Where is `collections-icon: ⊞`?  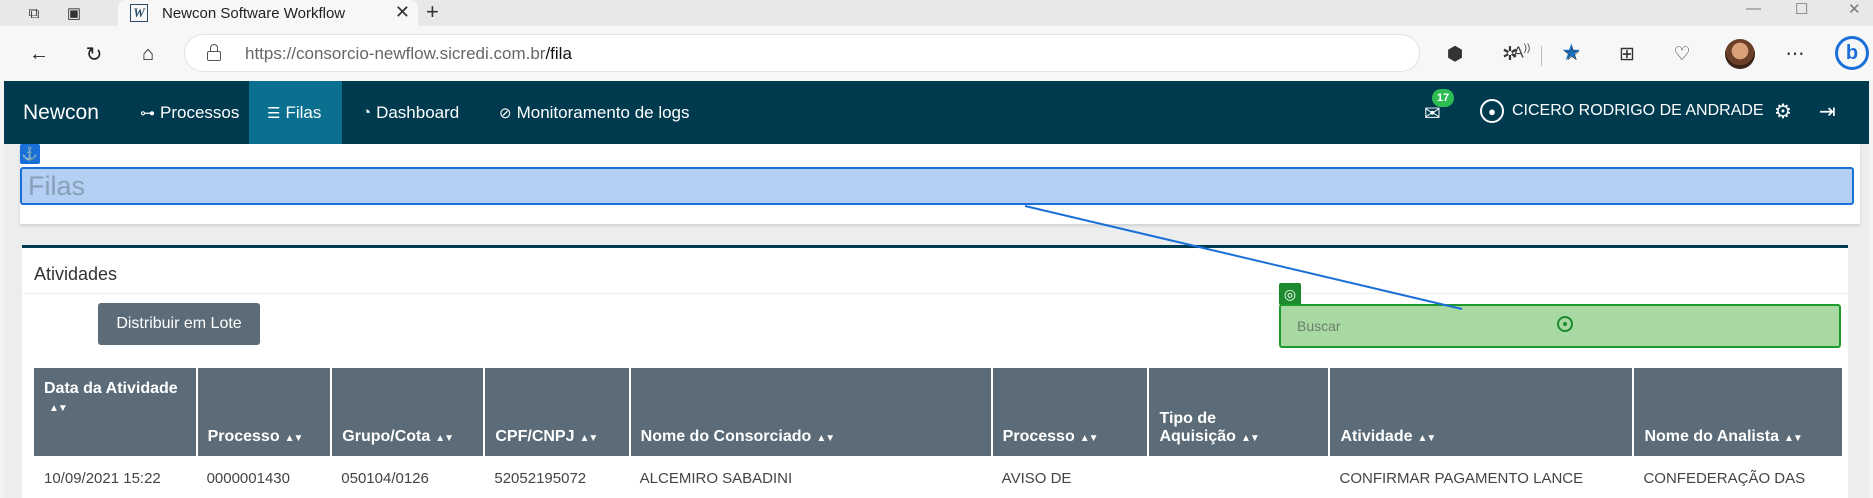 collections-icon: ⊞ is located at coordinates (1627, 54).